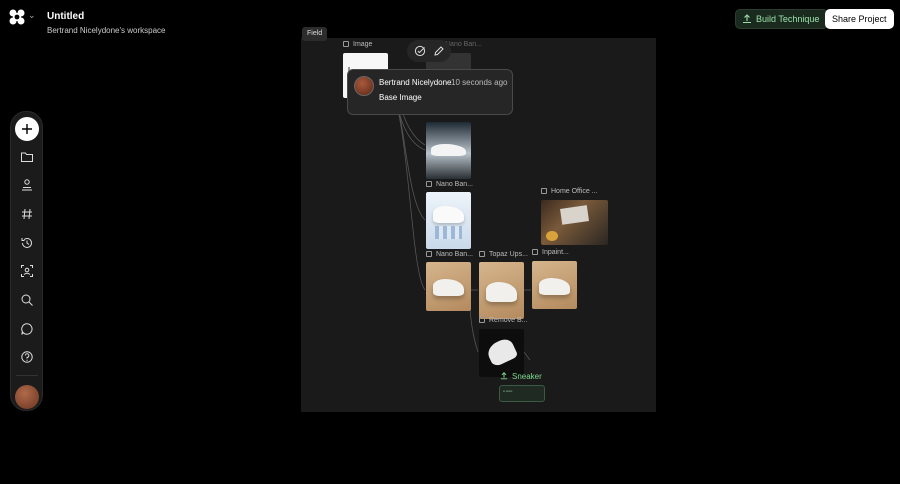 The image size is (900, 484). What do you see at coordinates (400, 97) in the screenshot?
I see `tooltip-body: Base Image` at bounding box center [400, 97].